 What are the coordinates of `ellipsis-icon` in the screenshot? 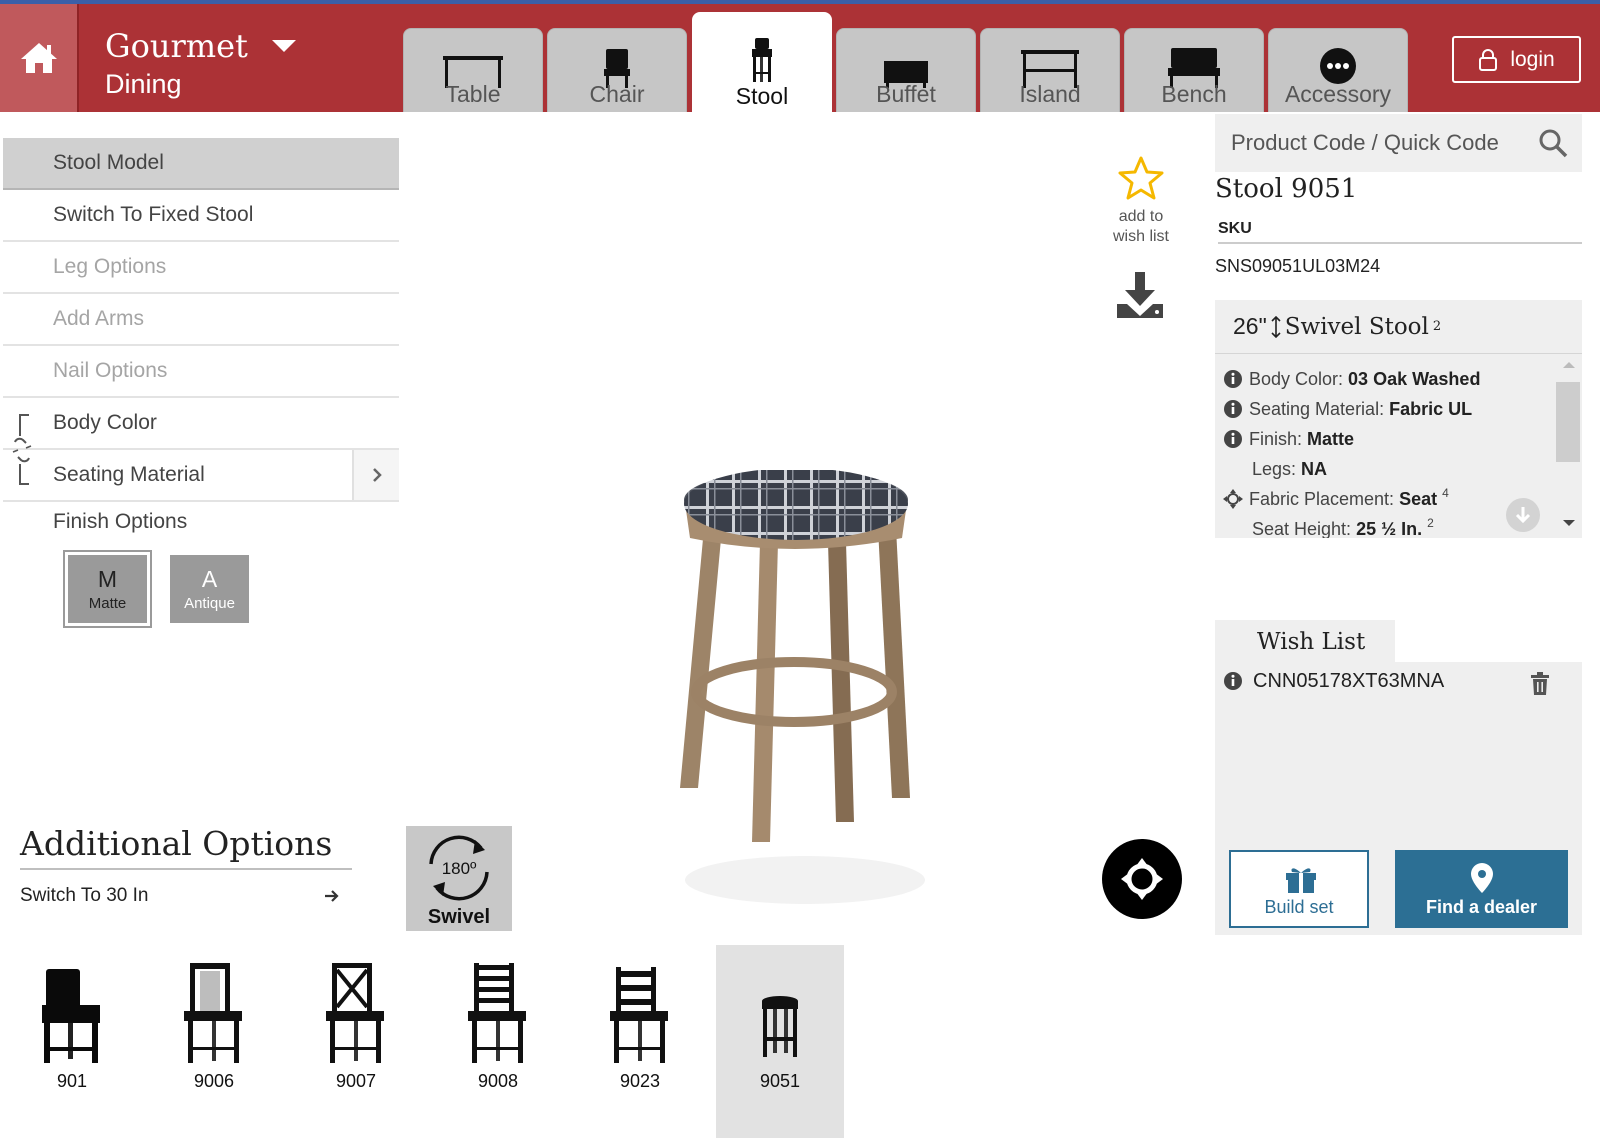 It's located at (1338, 66).